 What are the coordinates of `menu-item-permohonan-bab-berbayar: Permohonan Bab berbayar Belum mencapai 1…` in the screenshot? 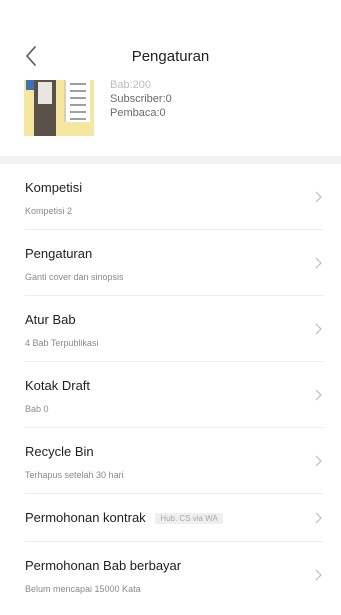 It's located at (174, 575).